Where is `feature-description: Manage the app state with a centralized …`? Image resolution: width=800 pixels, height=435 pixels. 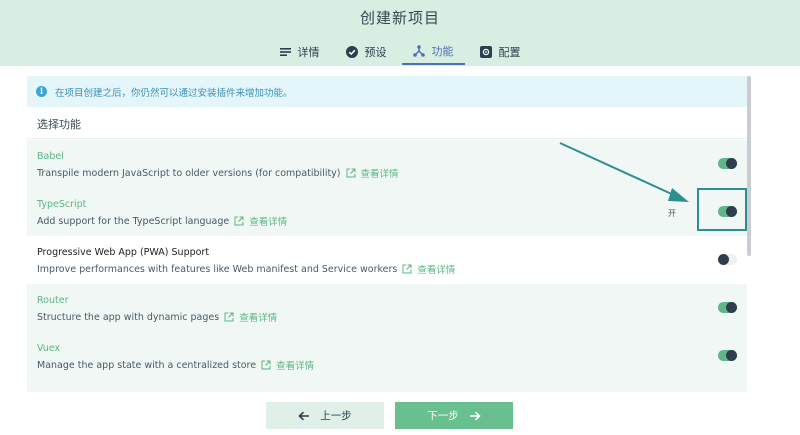
feature-description: Manage the app state with a centralized … is located at coordinates (392, 365).